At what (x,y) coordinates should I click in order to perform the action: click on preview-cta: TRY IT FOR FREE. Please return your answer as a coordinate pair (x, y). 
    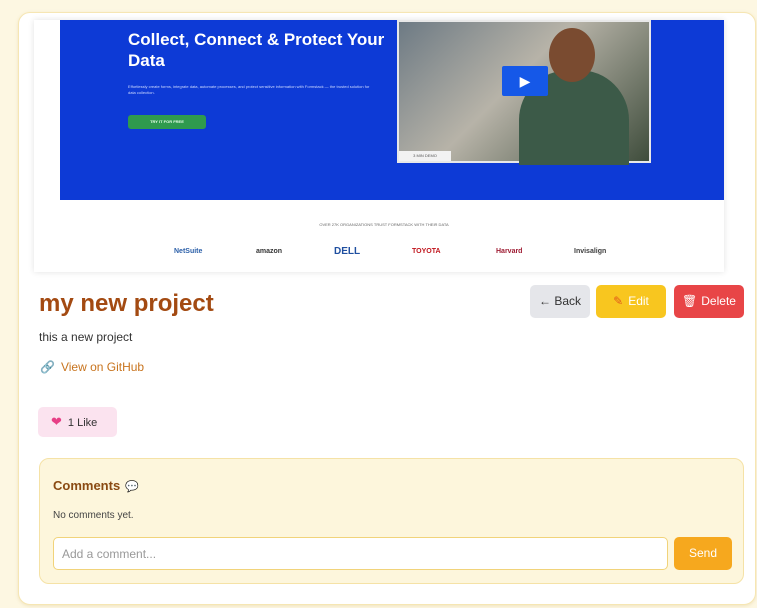
    Looking at the image, I should click on (167, 122).